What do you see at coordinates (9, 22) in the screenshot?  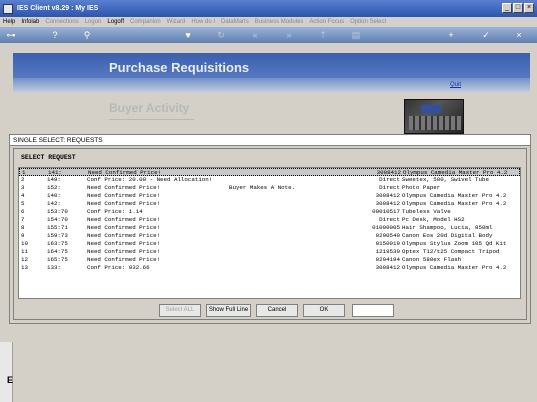 I see `menu-item-help: Help` at bounding box center [9, 22].